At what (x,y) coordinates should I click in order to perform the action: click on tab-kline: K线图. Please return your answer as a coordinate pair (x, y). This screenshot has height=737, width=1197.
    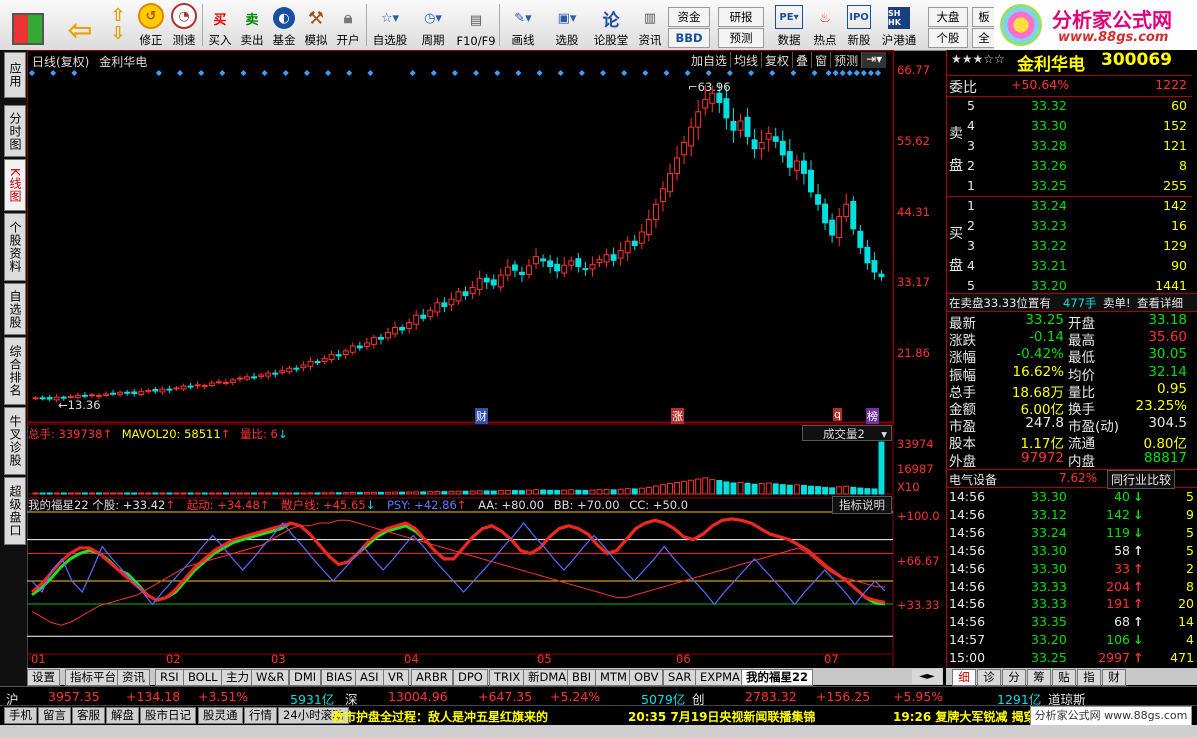
    Looking at the image, I should click on (15, 185).